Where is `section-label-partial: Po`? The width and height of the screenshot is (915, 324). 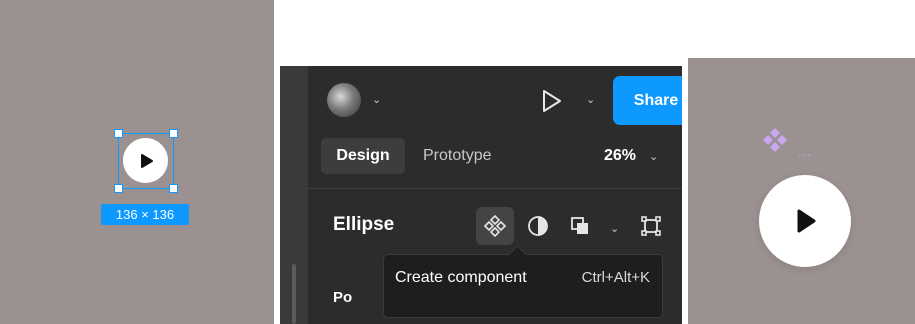
section-label-partial: Po is located at coordinates (343, 297).